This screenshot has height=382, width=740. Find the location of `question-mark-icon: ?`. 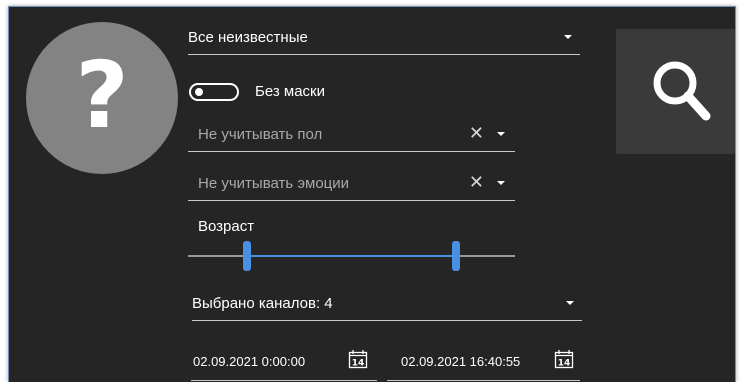

question-mark-icon: ? is located at coordinates (102, 95).